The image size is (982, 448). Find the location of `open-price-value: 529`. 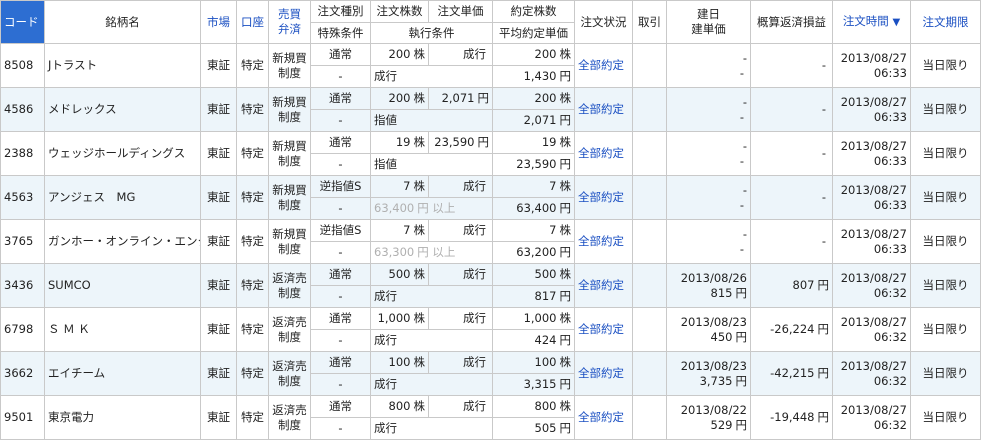

open-price-value: 529 is located at coordinates (721, 424).